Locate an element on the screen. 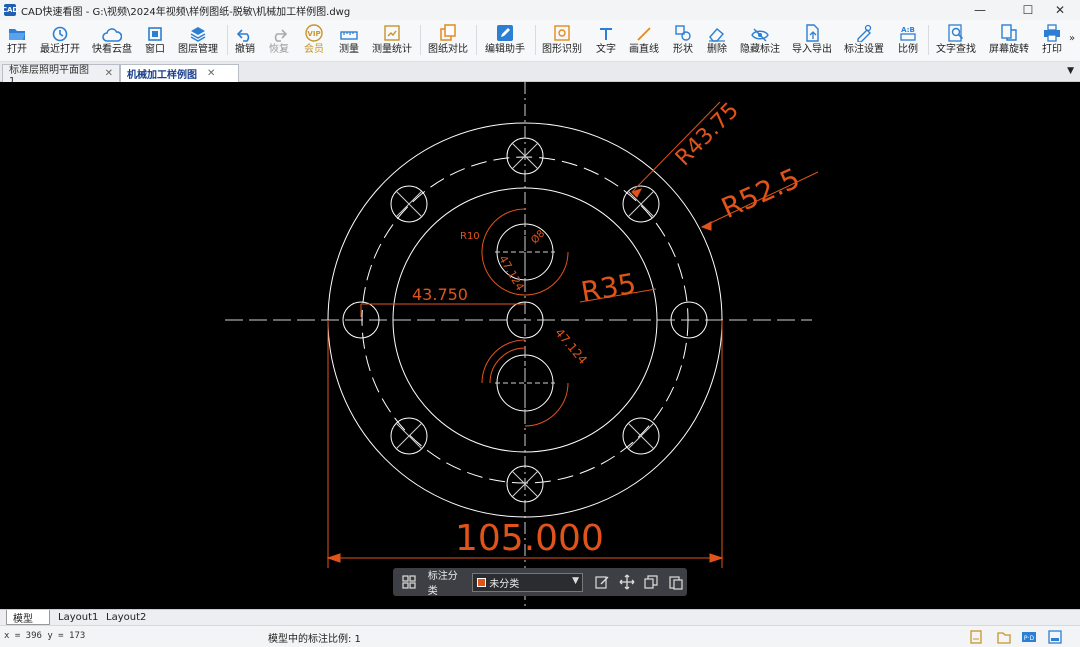 The height and width of the screenshot is (647, 1080). tab-model: 模型 is located at coordinates (28, 617).